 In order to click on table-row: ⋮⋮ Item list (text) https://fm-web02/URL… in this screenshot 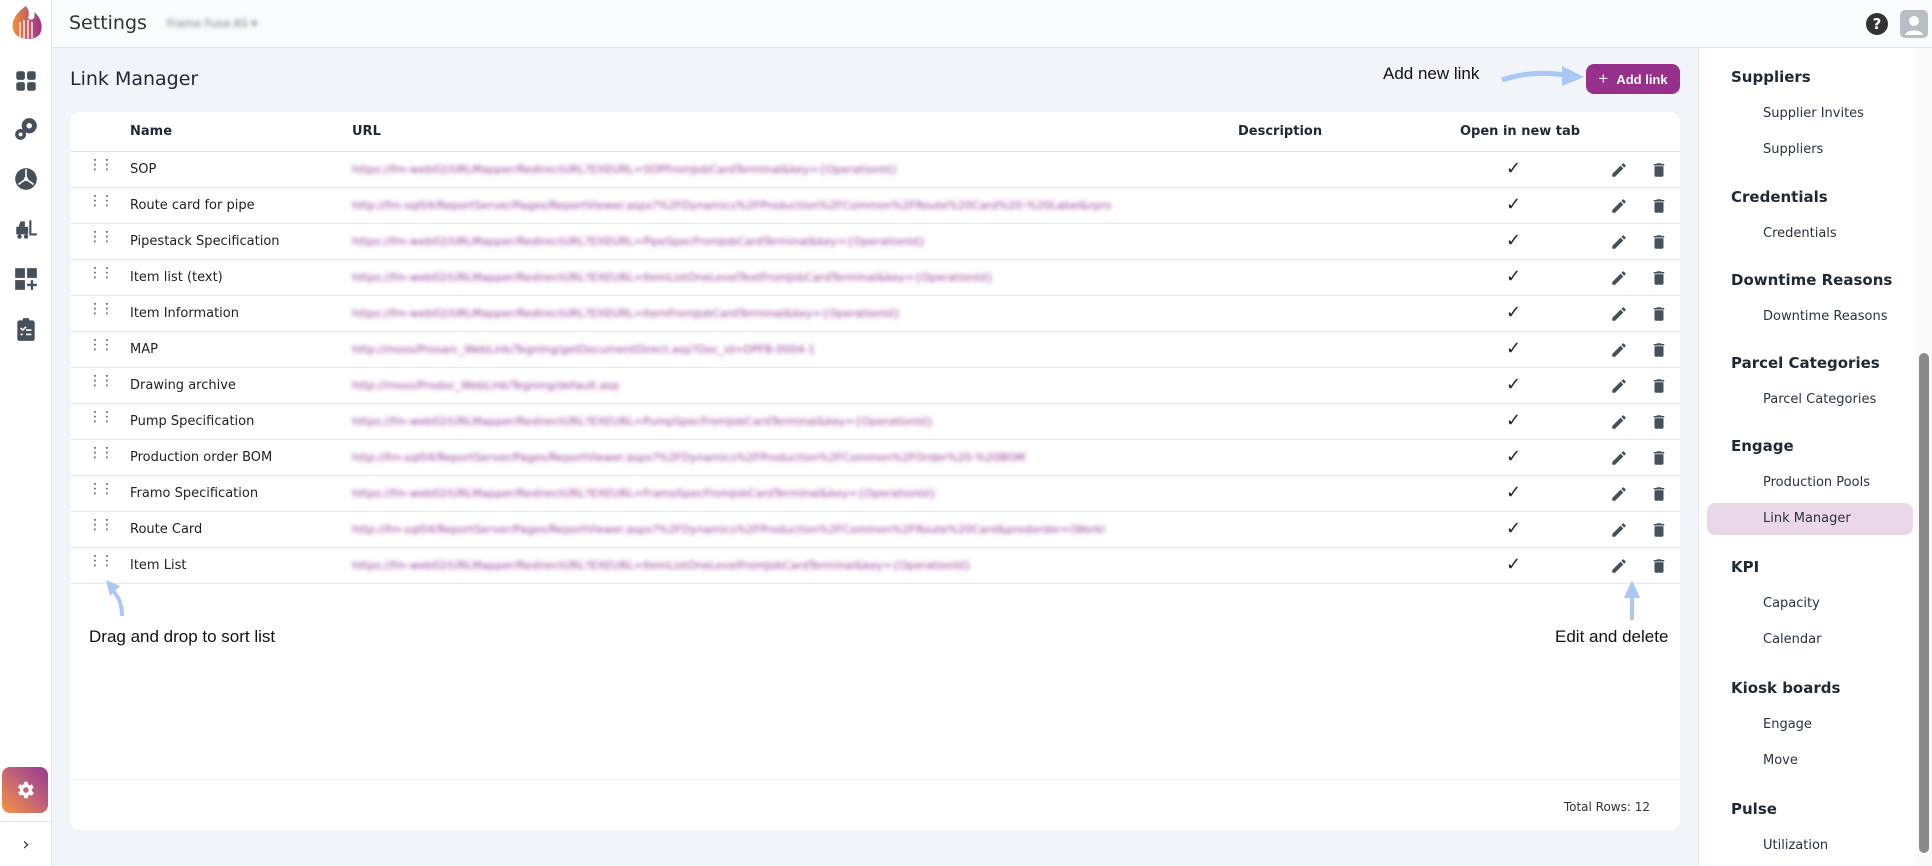, I will do `click(875, 278)`.